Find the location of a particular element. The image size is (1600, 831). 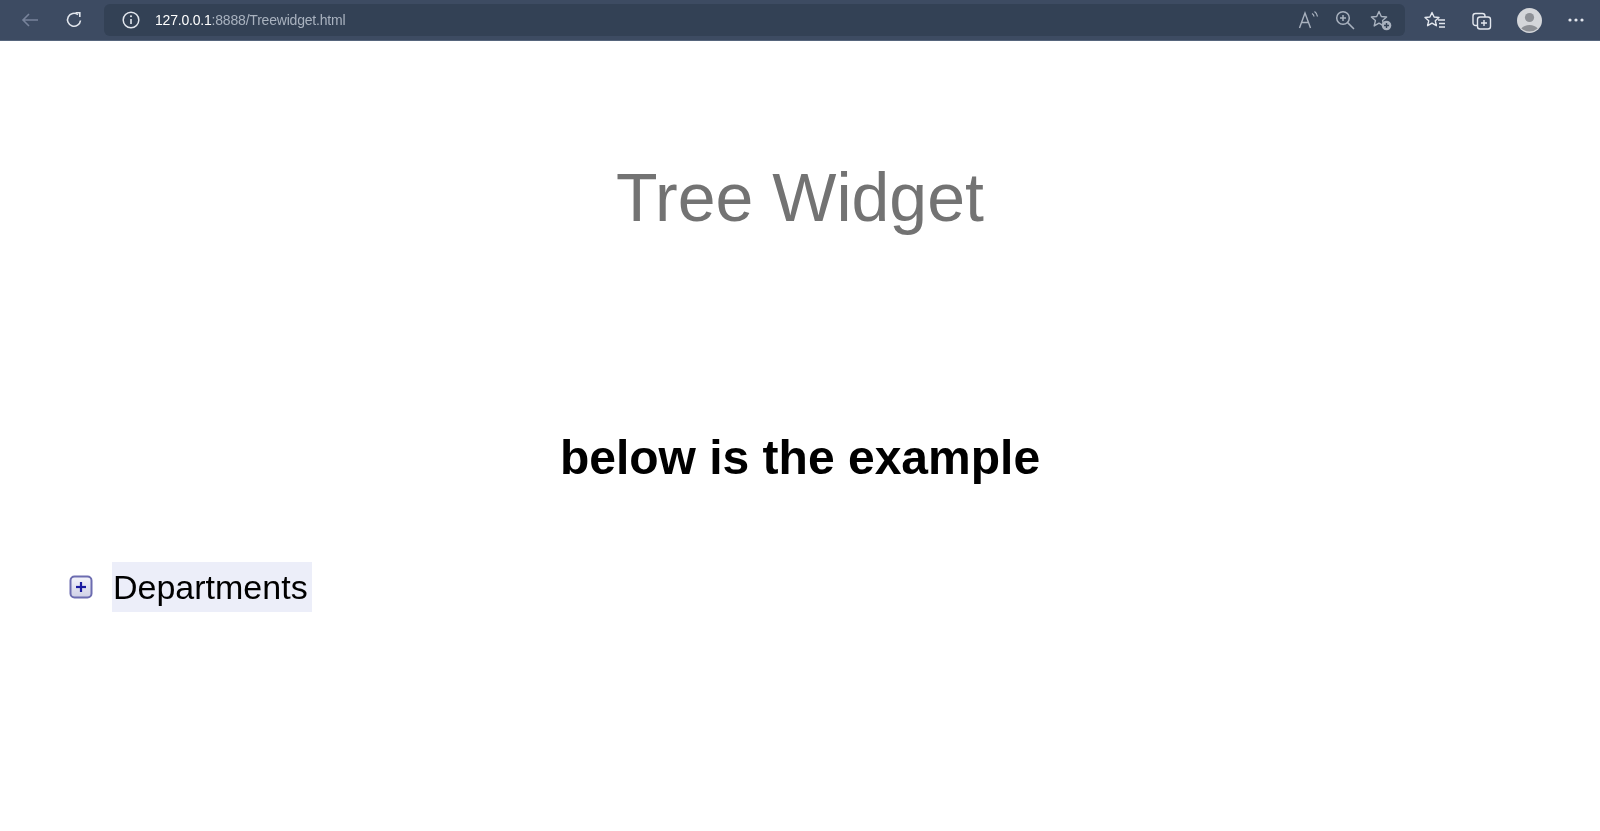

url-text: 127.0.0.1:8888/Treewidget.html is located at coordinates (250, 20).